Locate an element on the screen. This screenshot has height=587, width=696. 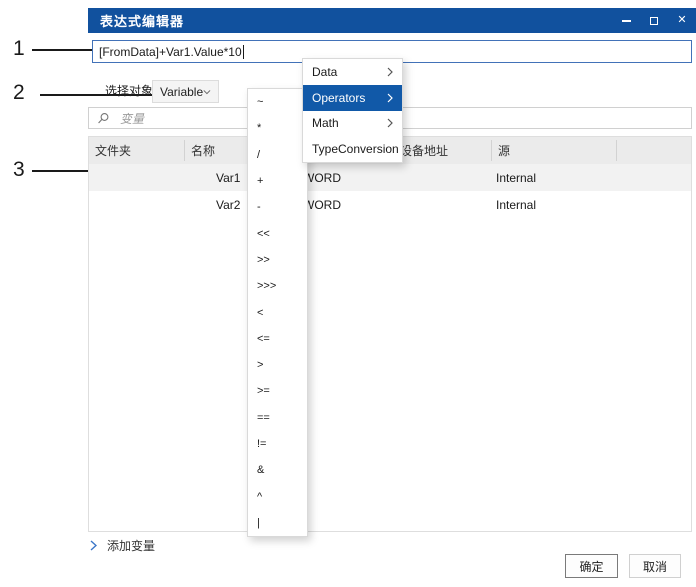
menu-item-operator: == is located at coordinates (277, 418).